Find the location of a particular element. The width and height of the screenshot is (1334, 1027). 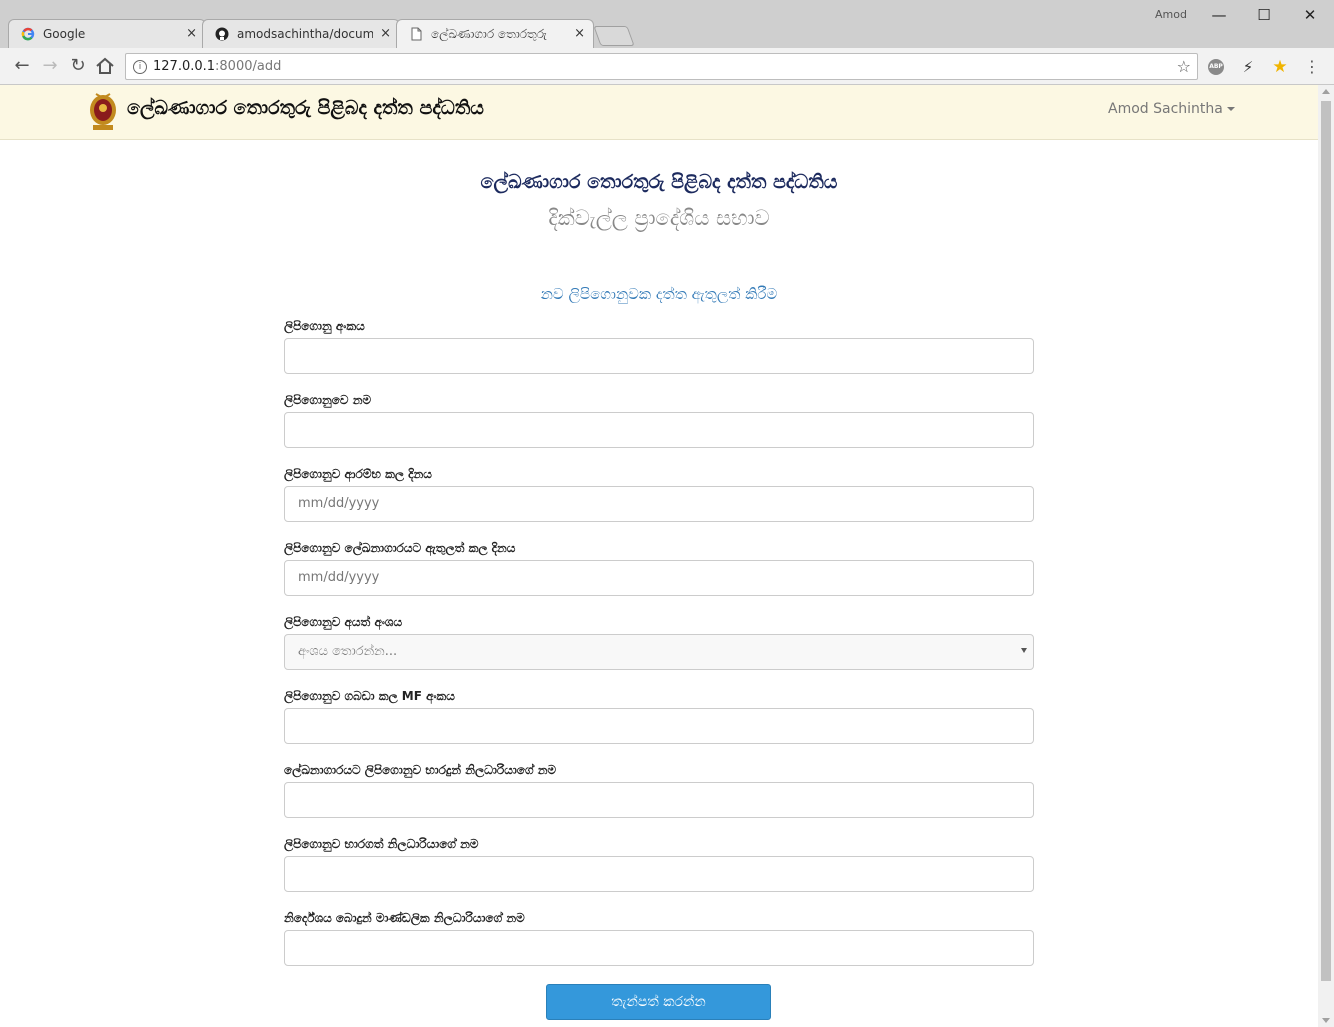

caret-down-icon is located at coordinates (1230, 109).